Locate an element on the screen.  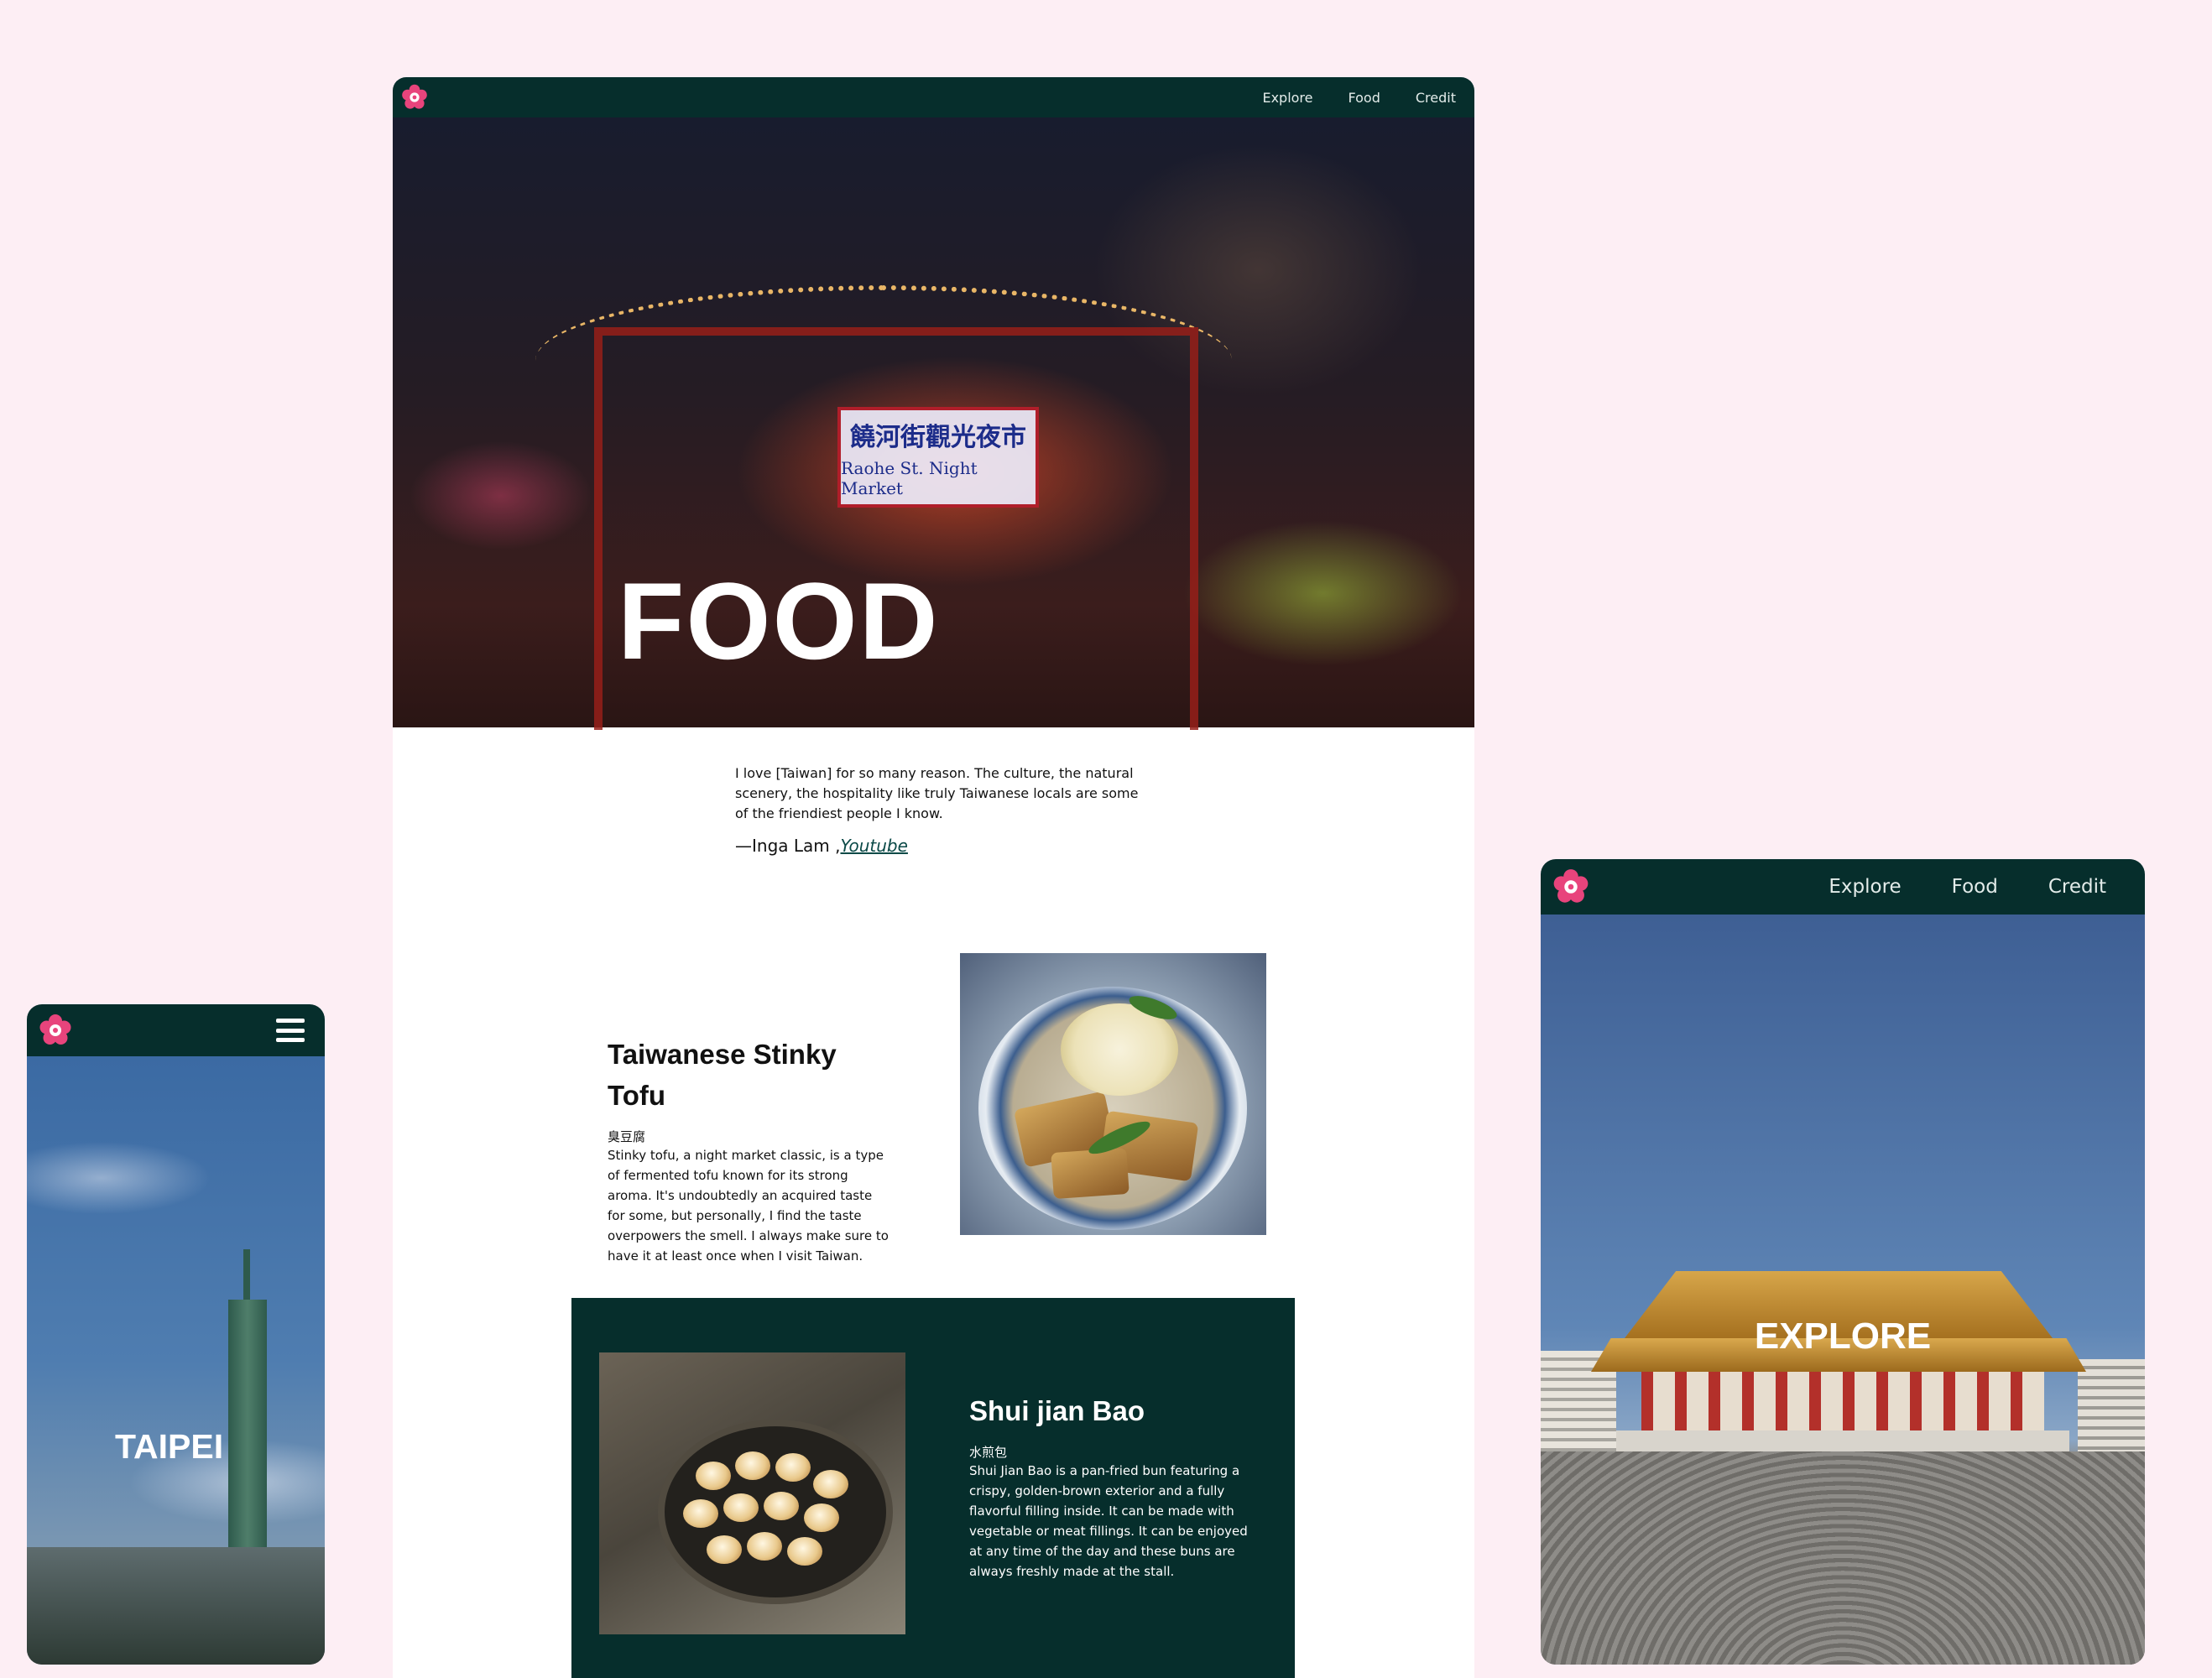
tablet-nav-links: Explore Food Credit is located at coordinates (1942, 887).